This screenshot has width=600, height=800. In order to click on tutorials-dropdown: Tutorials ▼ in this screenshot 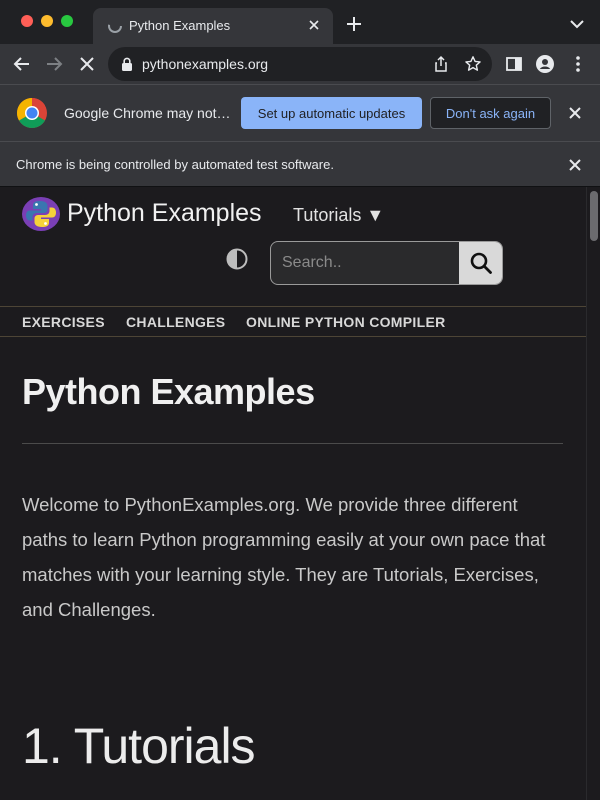, I will do `click(338, 215)`.